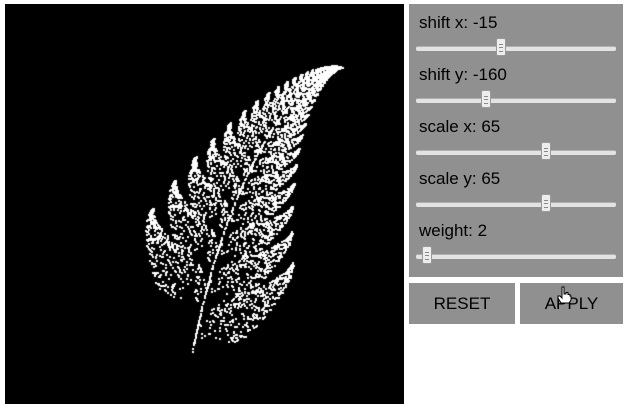 Image resolution: width=627 pixels, height=408 pixels. What do you see at coordinates (501, 47) in the screenshot?
I see `shift-x-slider-thumb` at bounding box center [501, 47].